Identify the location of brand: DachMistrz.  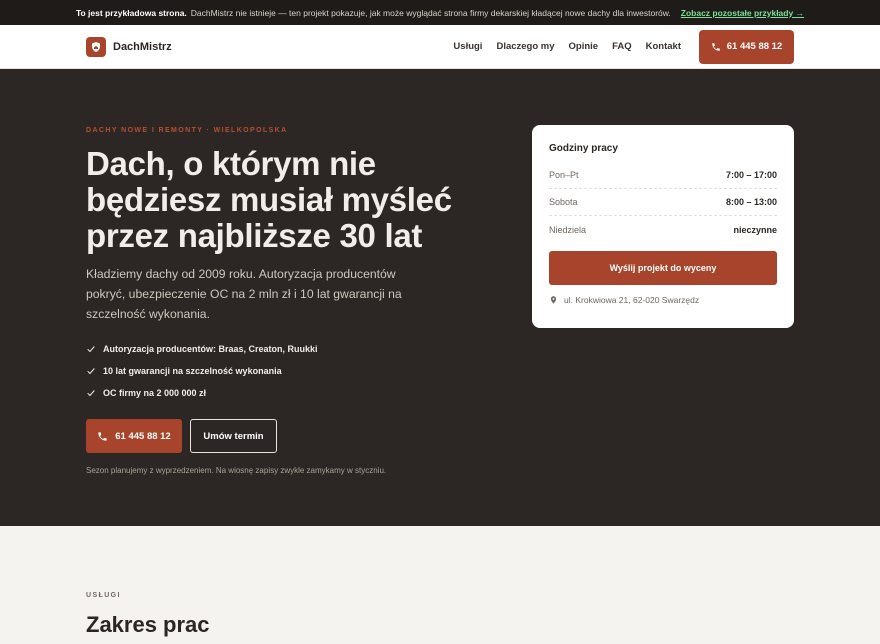
(129, 46).